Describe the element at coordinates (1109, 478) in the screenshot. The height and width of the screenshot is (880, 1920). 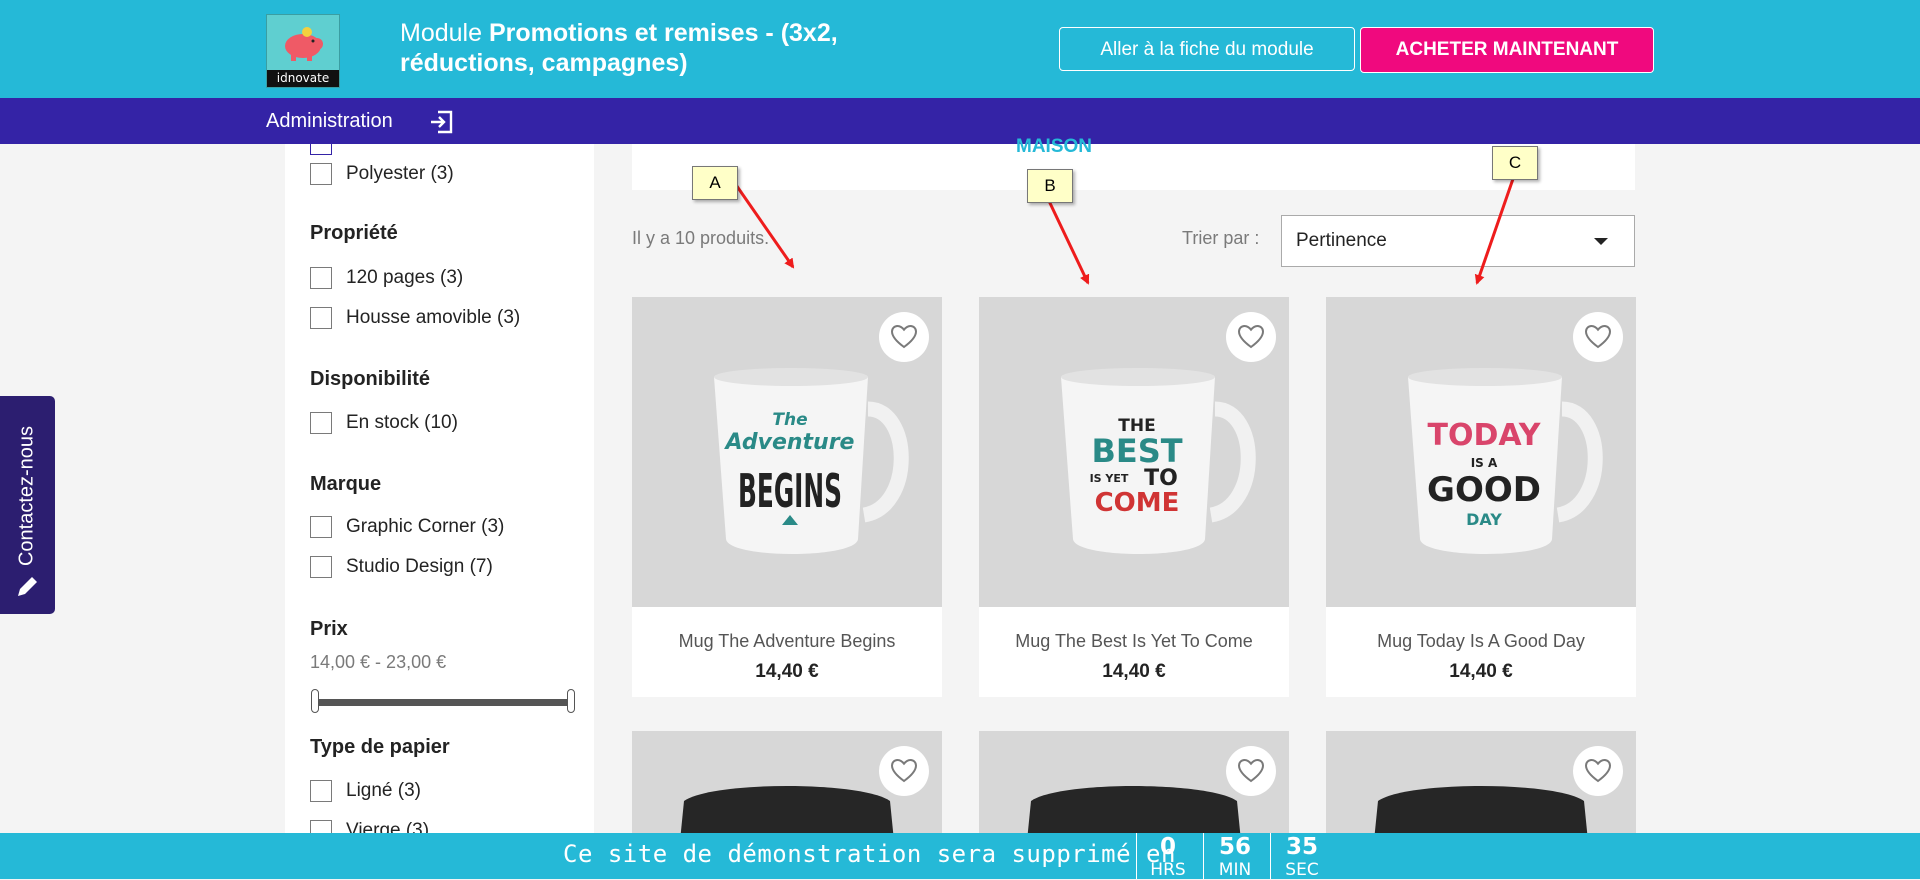
I see `mug-print-line-3: IS YET` at that location.